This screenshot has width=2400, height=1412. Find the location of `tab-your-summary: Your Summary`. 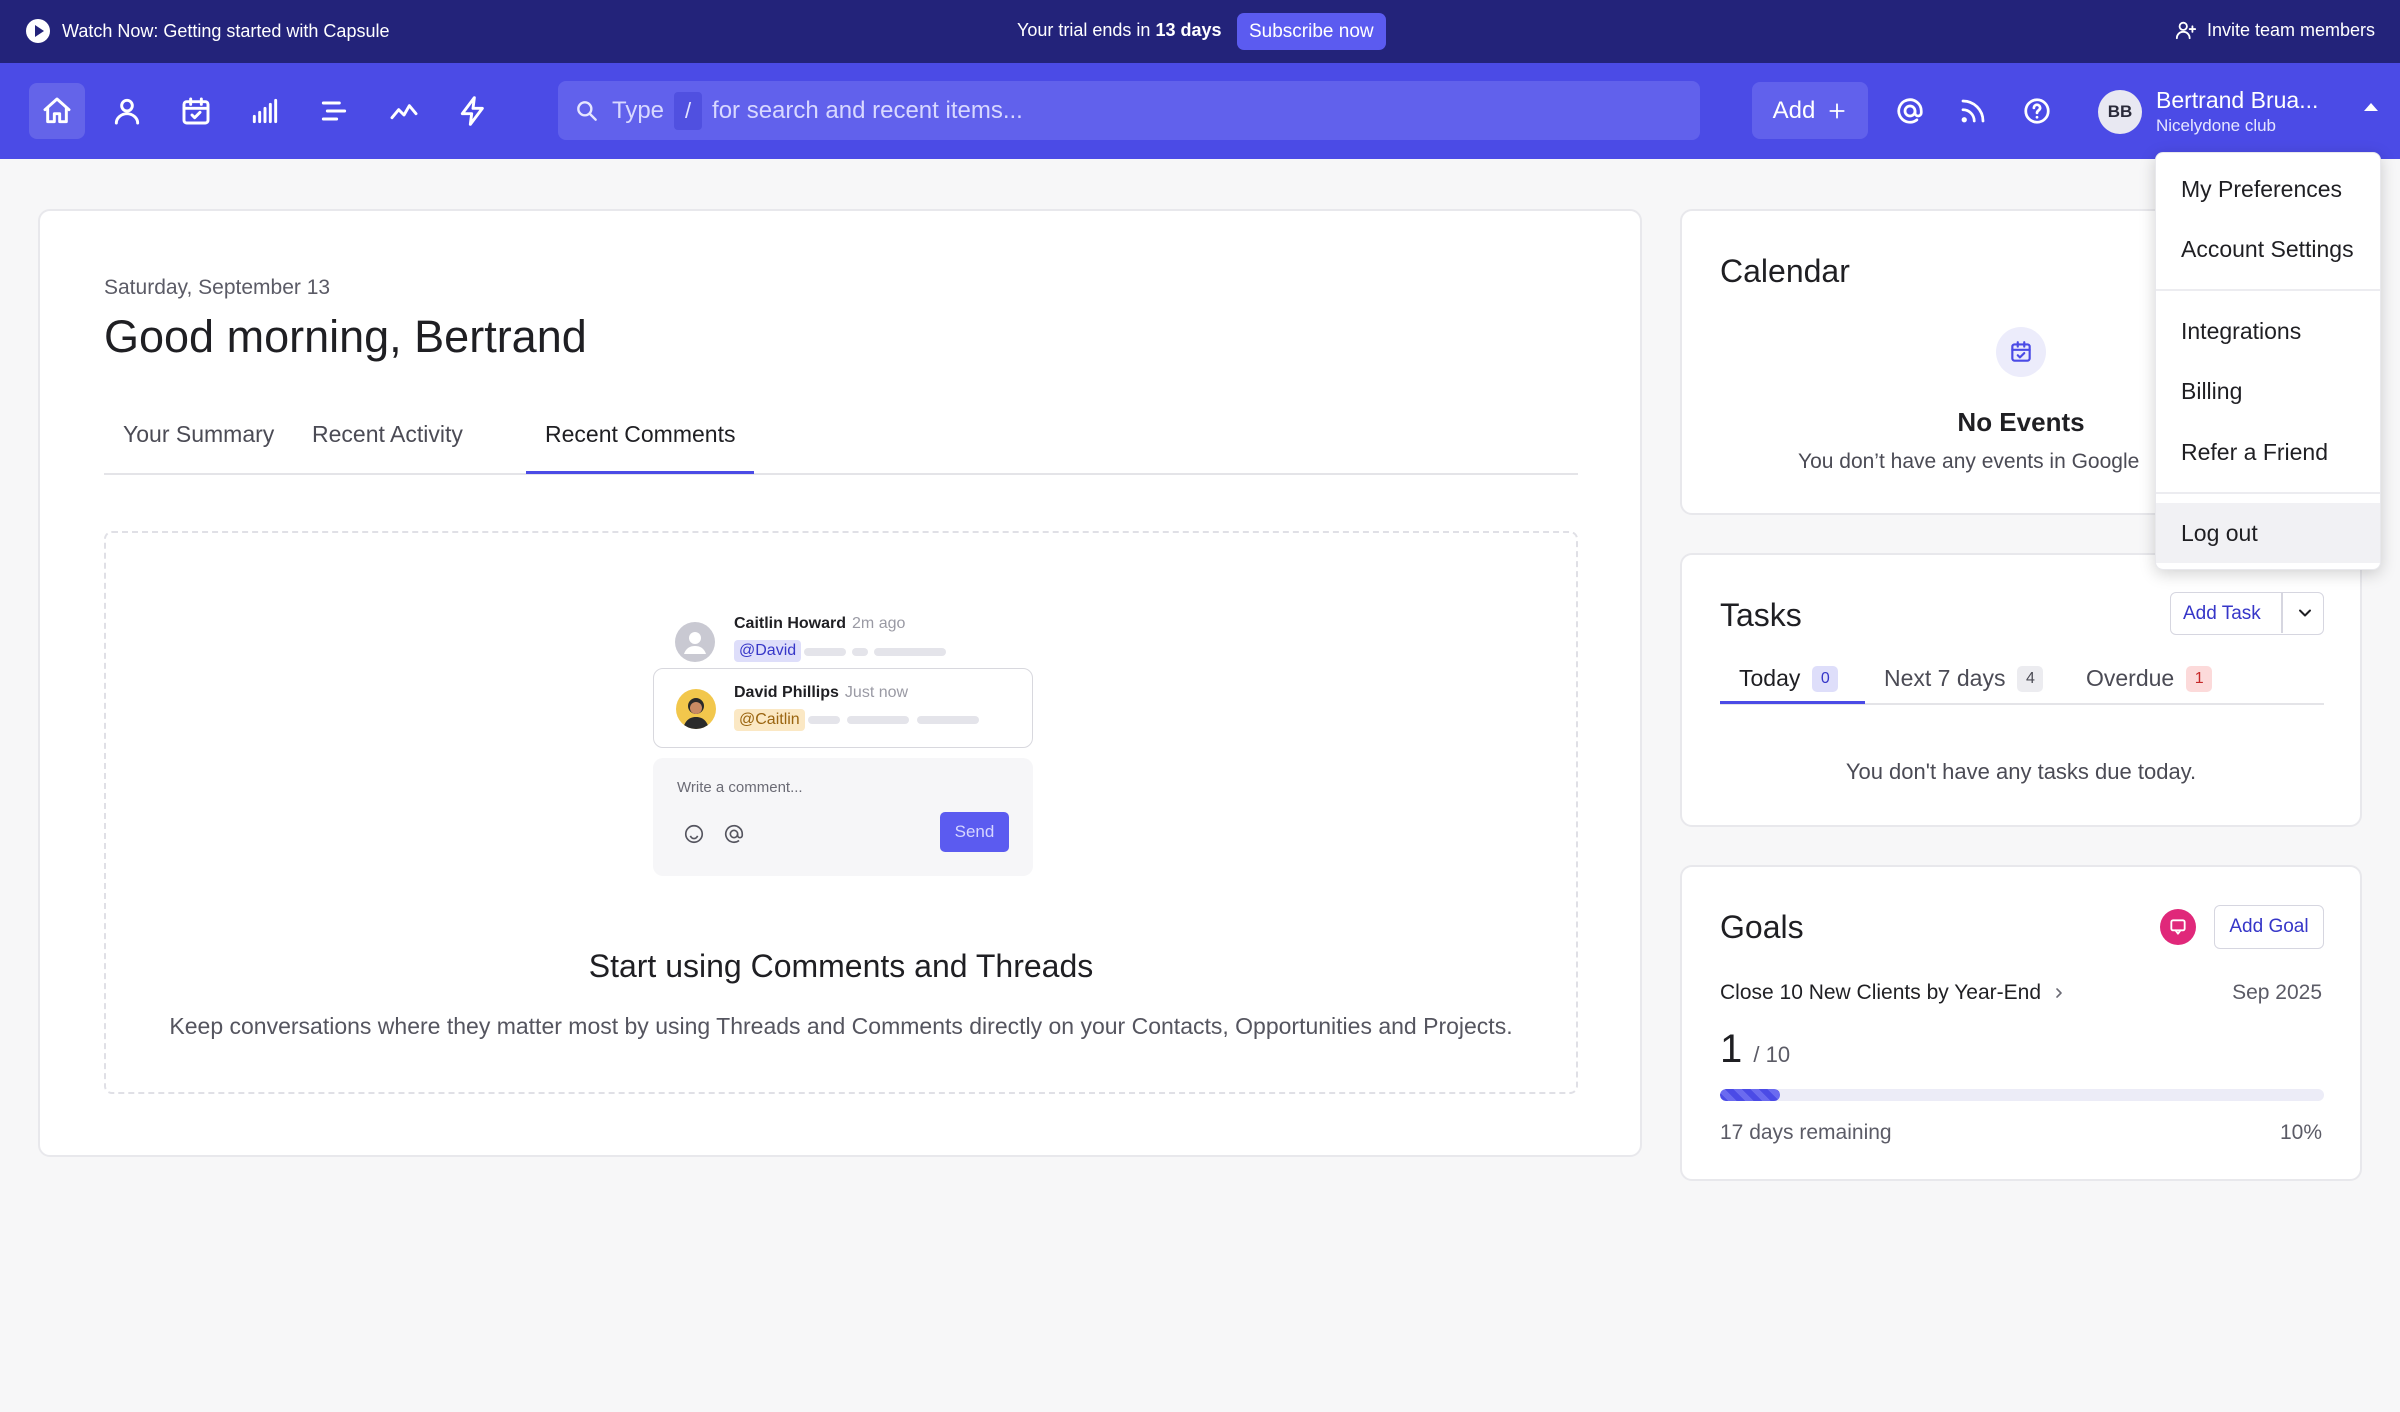

tab-your-summary: Your Summary is located at coordinates (198, 434).